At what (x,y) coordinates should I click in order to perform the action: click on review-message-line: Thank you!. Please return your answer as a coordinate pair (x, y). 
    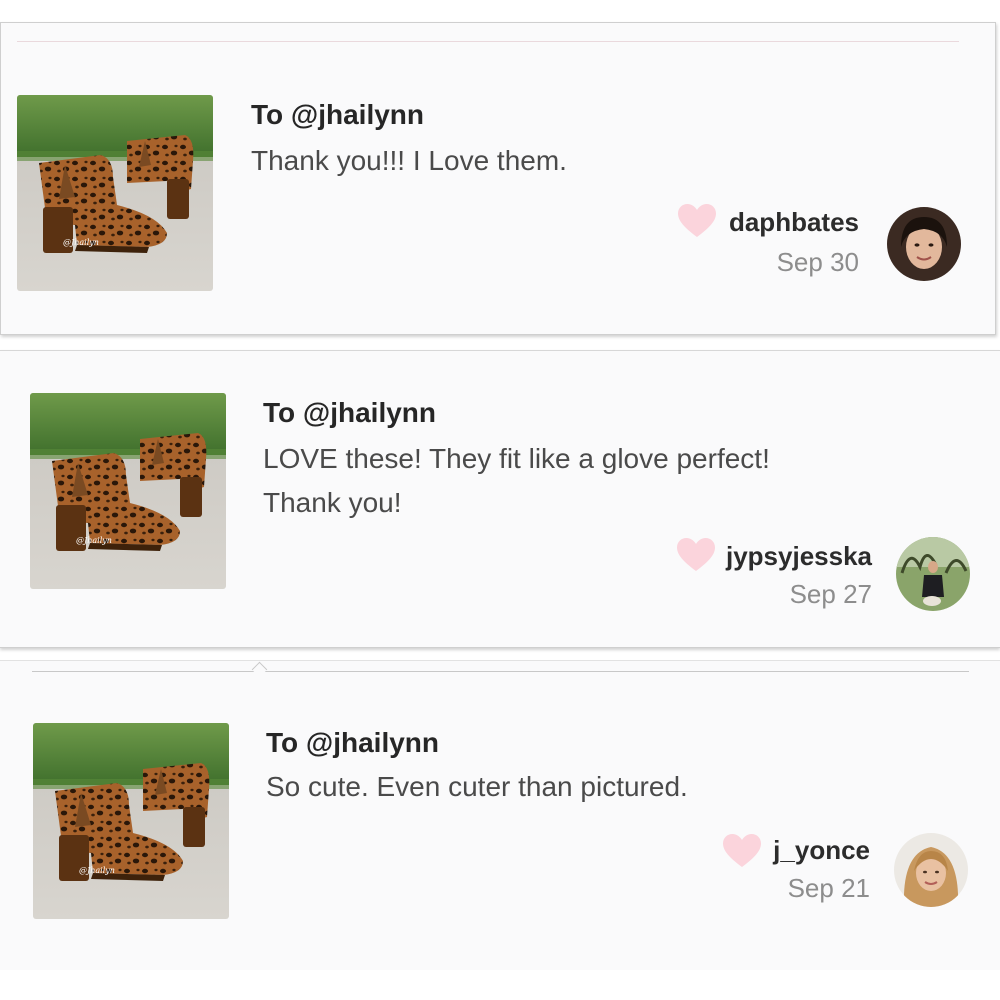
    Looking at the image, I should click on (332, 502).